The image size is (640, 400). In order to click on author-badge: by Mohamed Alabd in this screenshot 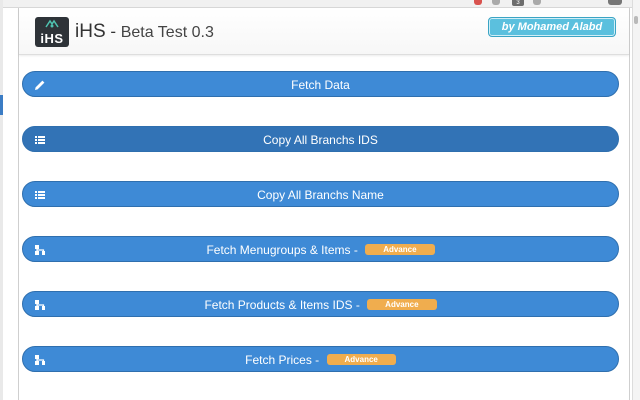, I will do `click(552, 27)`.